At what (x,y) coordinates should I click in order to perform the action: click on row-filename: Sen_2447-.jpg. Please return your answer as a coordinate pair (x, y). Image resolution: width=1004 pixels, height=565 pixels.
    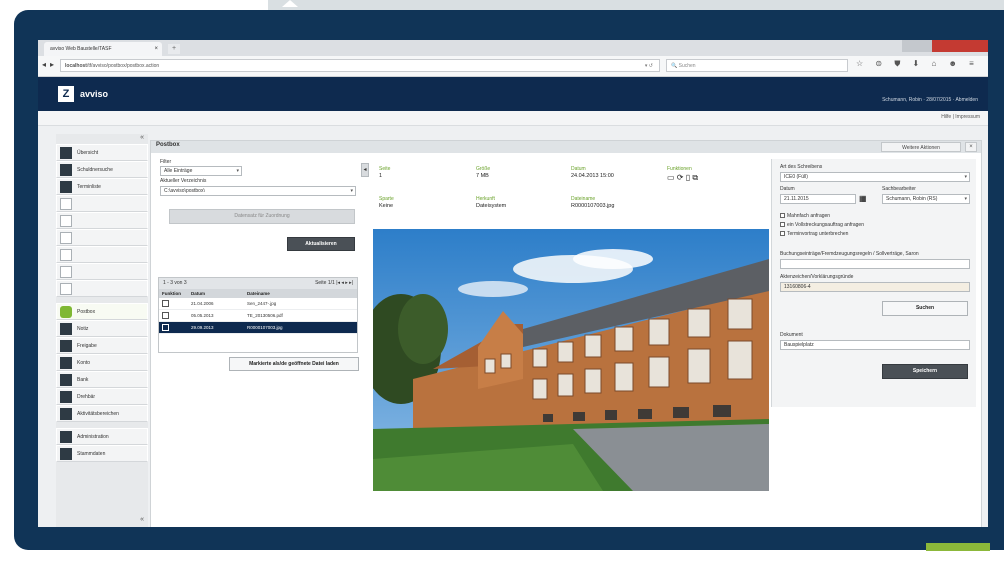
    Looking at the image, I should click on (262, 303).